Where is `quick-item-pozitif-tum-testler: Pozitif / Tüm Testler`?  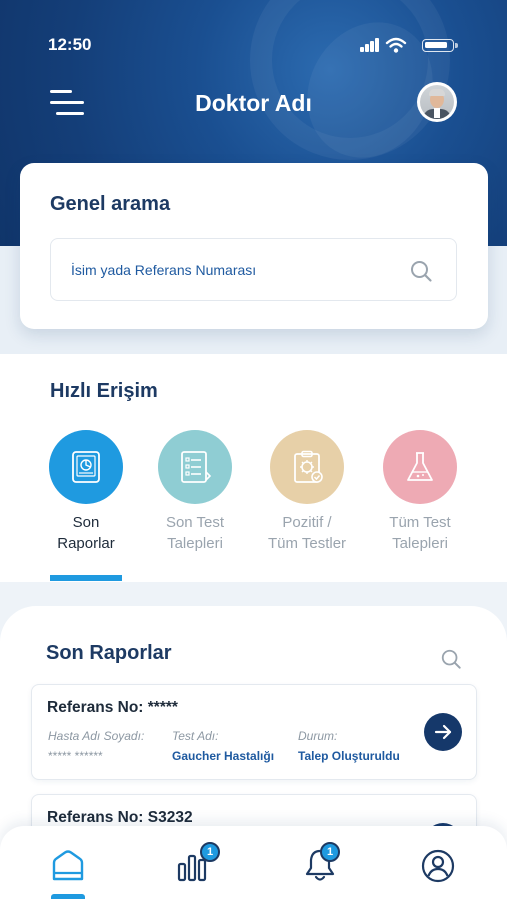
quick-item-pozitif-tum-testler: Pozitif / Tüm Testler is located at coordinates (307, 492).